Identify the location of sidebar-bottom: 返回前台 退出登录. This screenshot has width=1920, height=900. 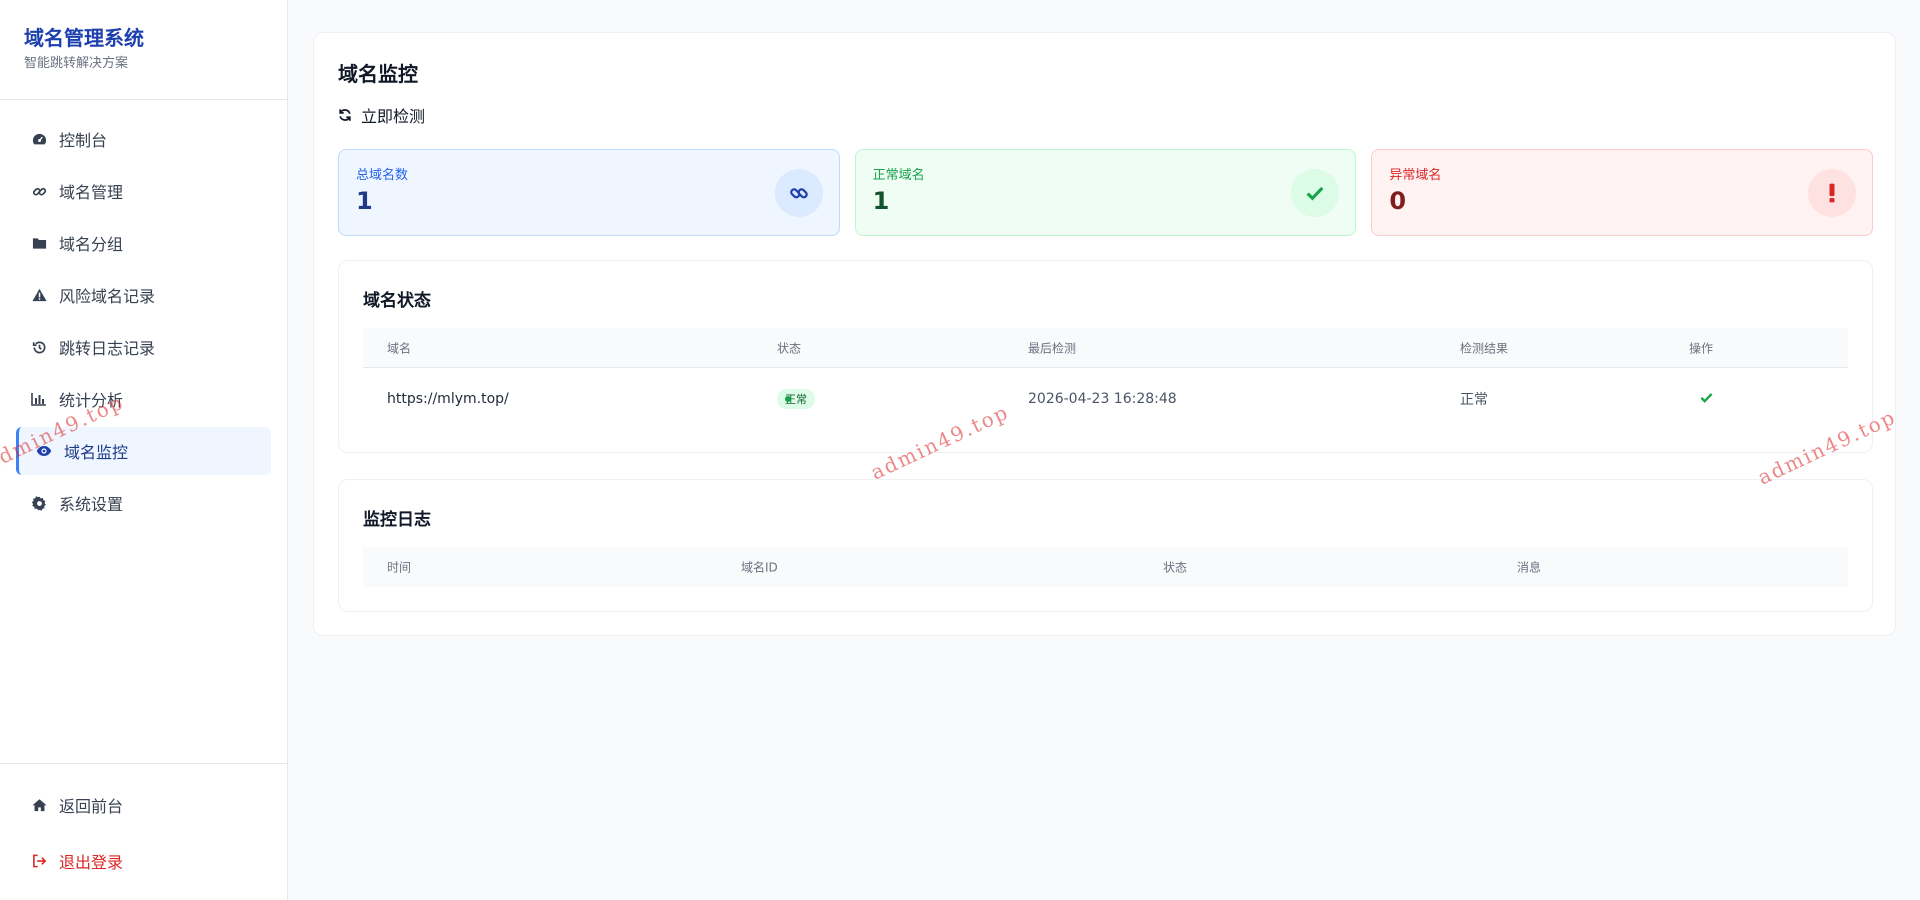
(143, 828).